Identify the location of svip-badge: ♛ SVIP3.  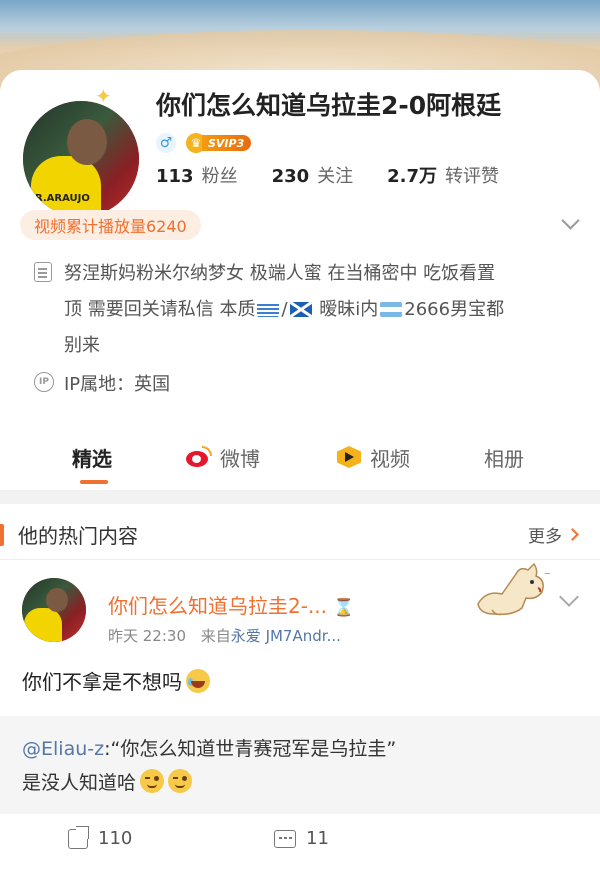
(219, 143).